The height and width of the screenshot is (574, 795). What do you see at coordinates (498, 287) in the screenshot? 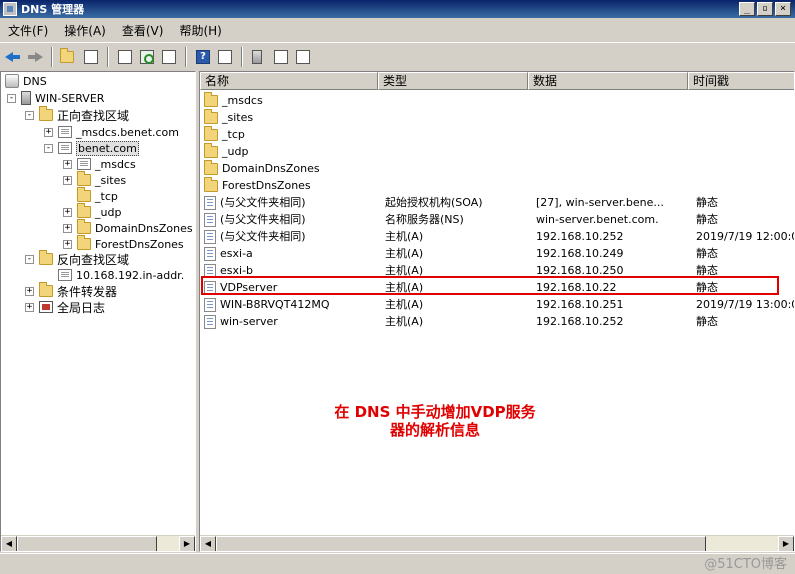
I see `table-row: VDPserver 主机(A) 192.168.10.22 静态` at bounding box center [498, 287].